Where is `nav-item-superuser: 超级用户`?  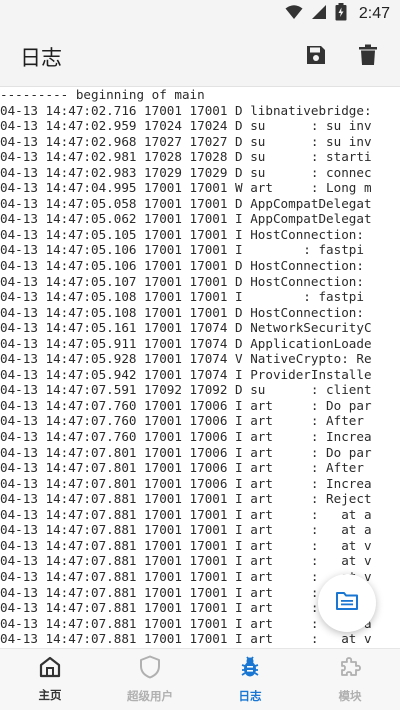 nav-item-superuser: 超级用户 is located at coordinates (150, 679).